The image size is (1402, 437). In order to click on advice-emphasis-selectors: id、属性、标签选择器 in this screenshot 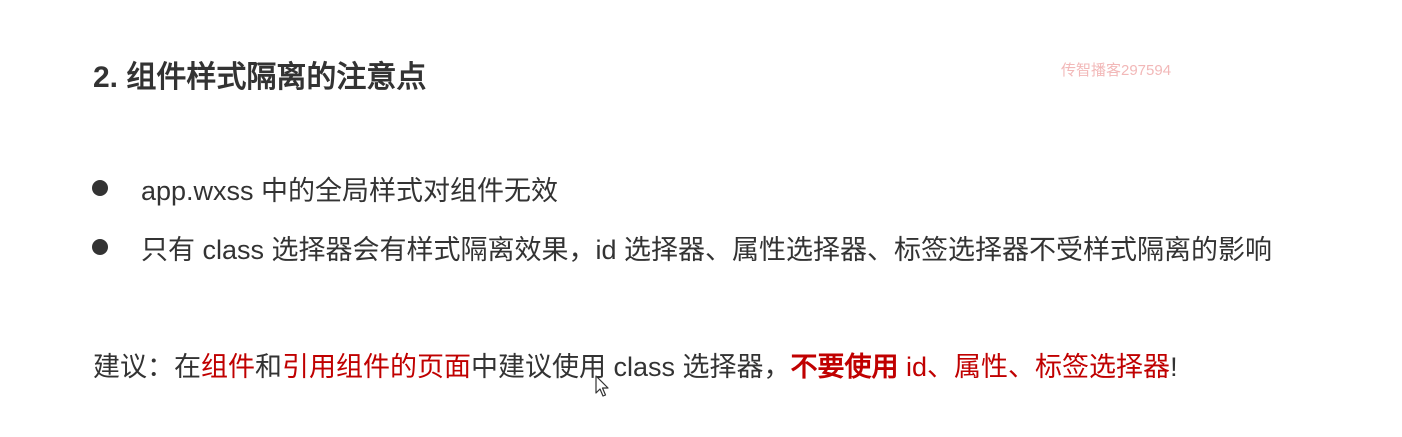, I will do `click(1034, 367)`.